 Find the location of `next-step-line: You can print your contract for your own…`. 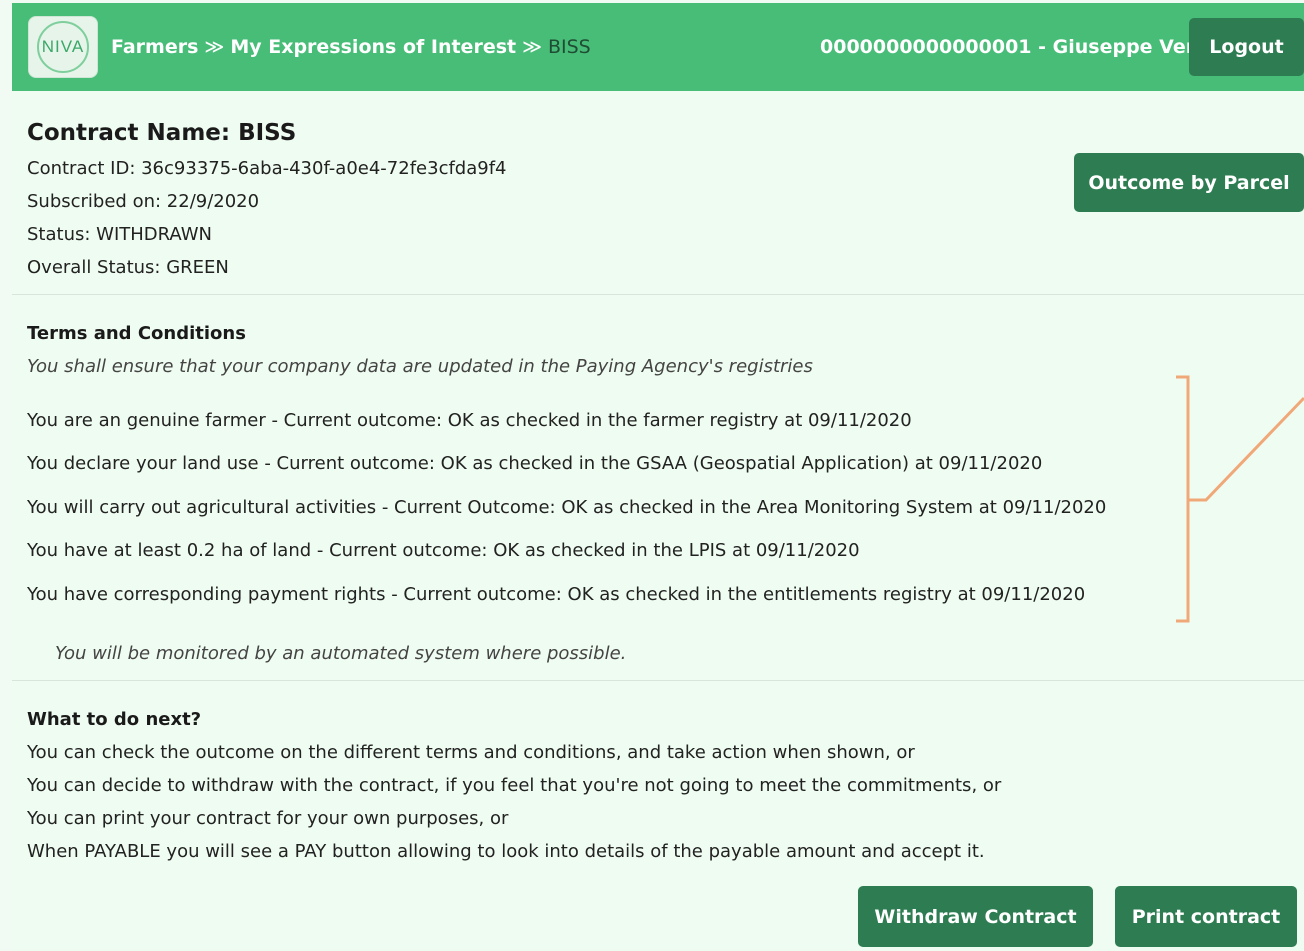

next-step-line: You can print your contract for your own… is located at coordinates (268, 818).